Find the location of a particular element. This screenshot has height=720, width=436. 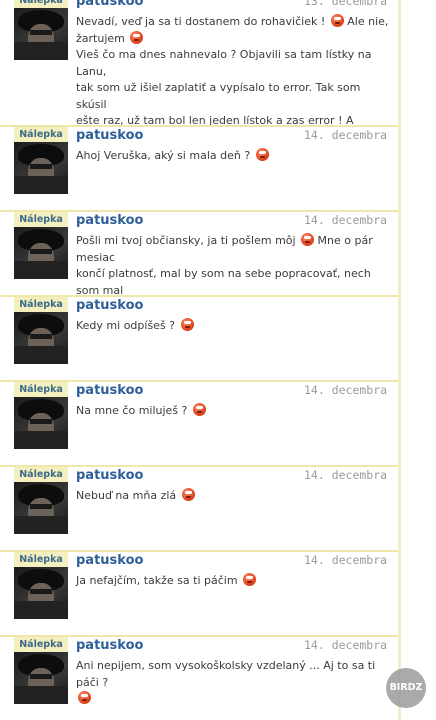

comment-item: Nálepka patuskoo Kedy mi odpíšeš ? is located at coordinates (199, 337).